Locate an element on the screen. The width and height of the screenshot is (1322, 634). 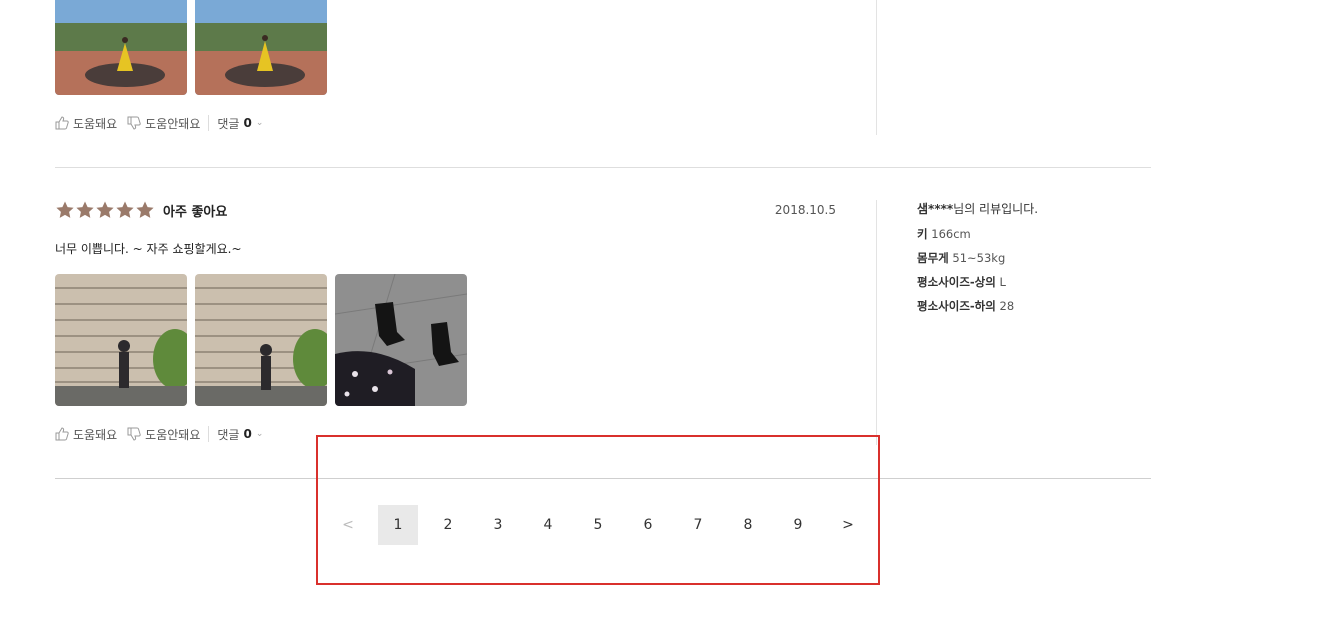
reviewer-suffix: 님의 리뷰입니다. is located at coordinates (996, 209).